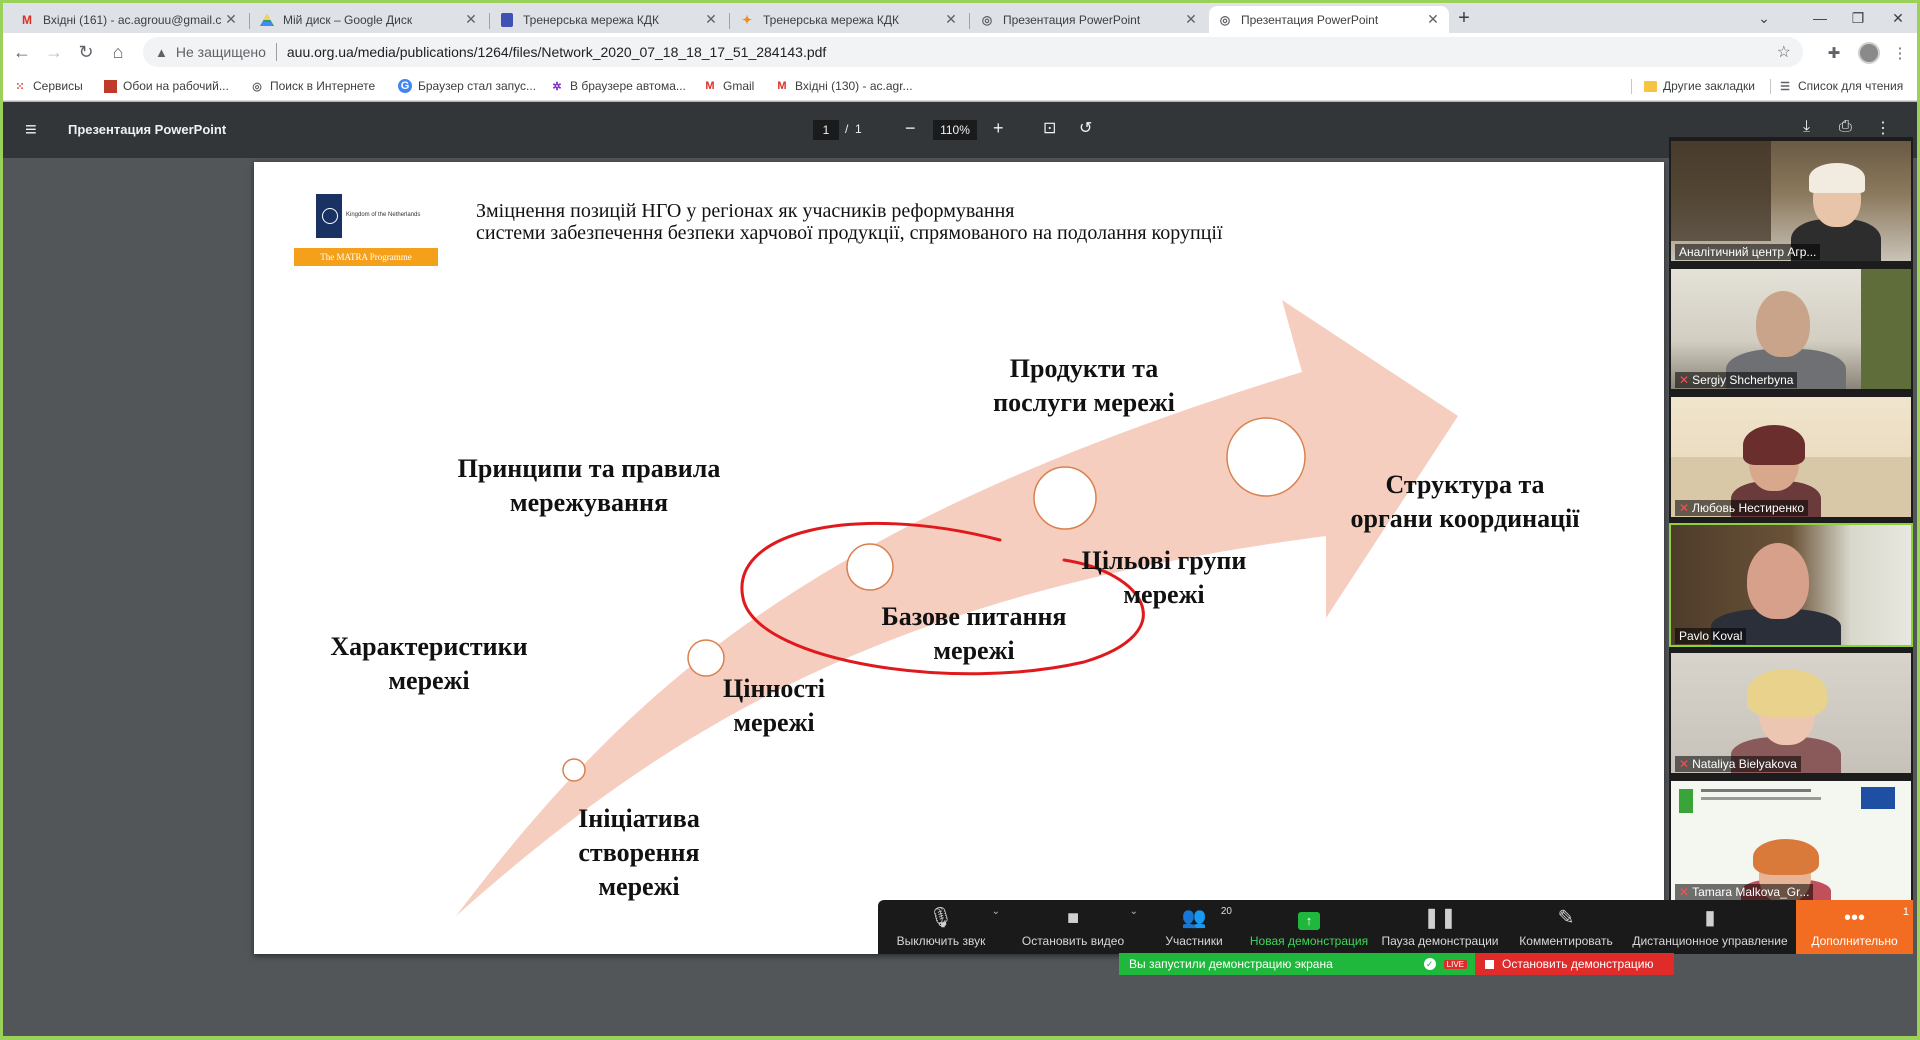 Image resolution: width=1920 pixels, height=1040 pixels. Describe the element at coordinates (1806, 127) in the screenshot. I see `download-icon: ⤓` at that location.